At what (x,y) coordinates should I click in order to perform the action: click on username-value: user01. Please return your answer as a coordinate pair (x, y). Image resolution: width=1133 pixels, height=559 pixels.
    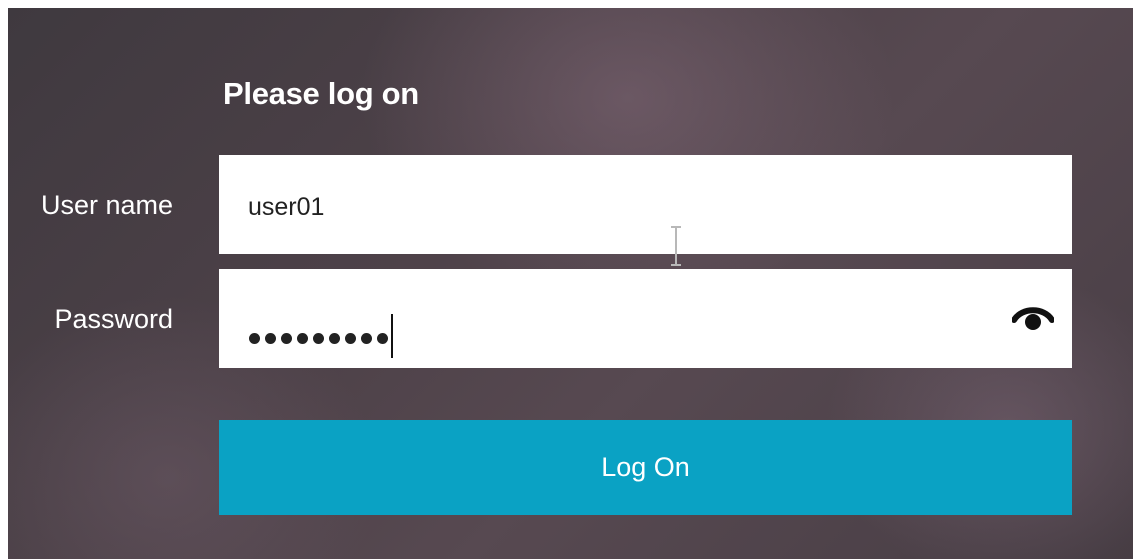
    Looking at the image, I should click on (286, 207).